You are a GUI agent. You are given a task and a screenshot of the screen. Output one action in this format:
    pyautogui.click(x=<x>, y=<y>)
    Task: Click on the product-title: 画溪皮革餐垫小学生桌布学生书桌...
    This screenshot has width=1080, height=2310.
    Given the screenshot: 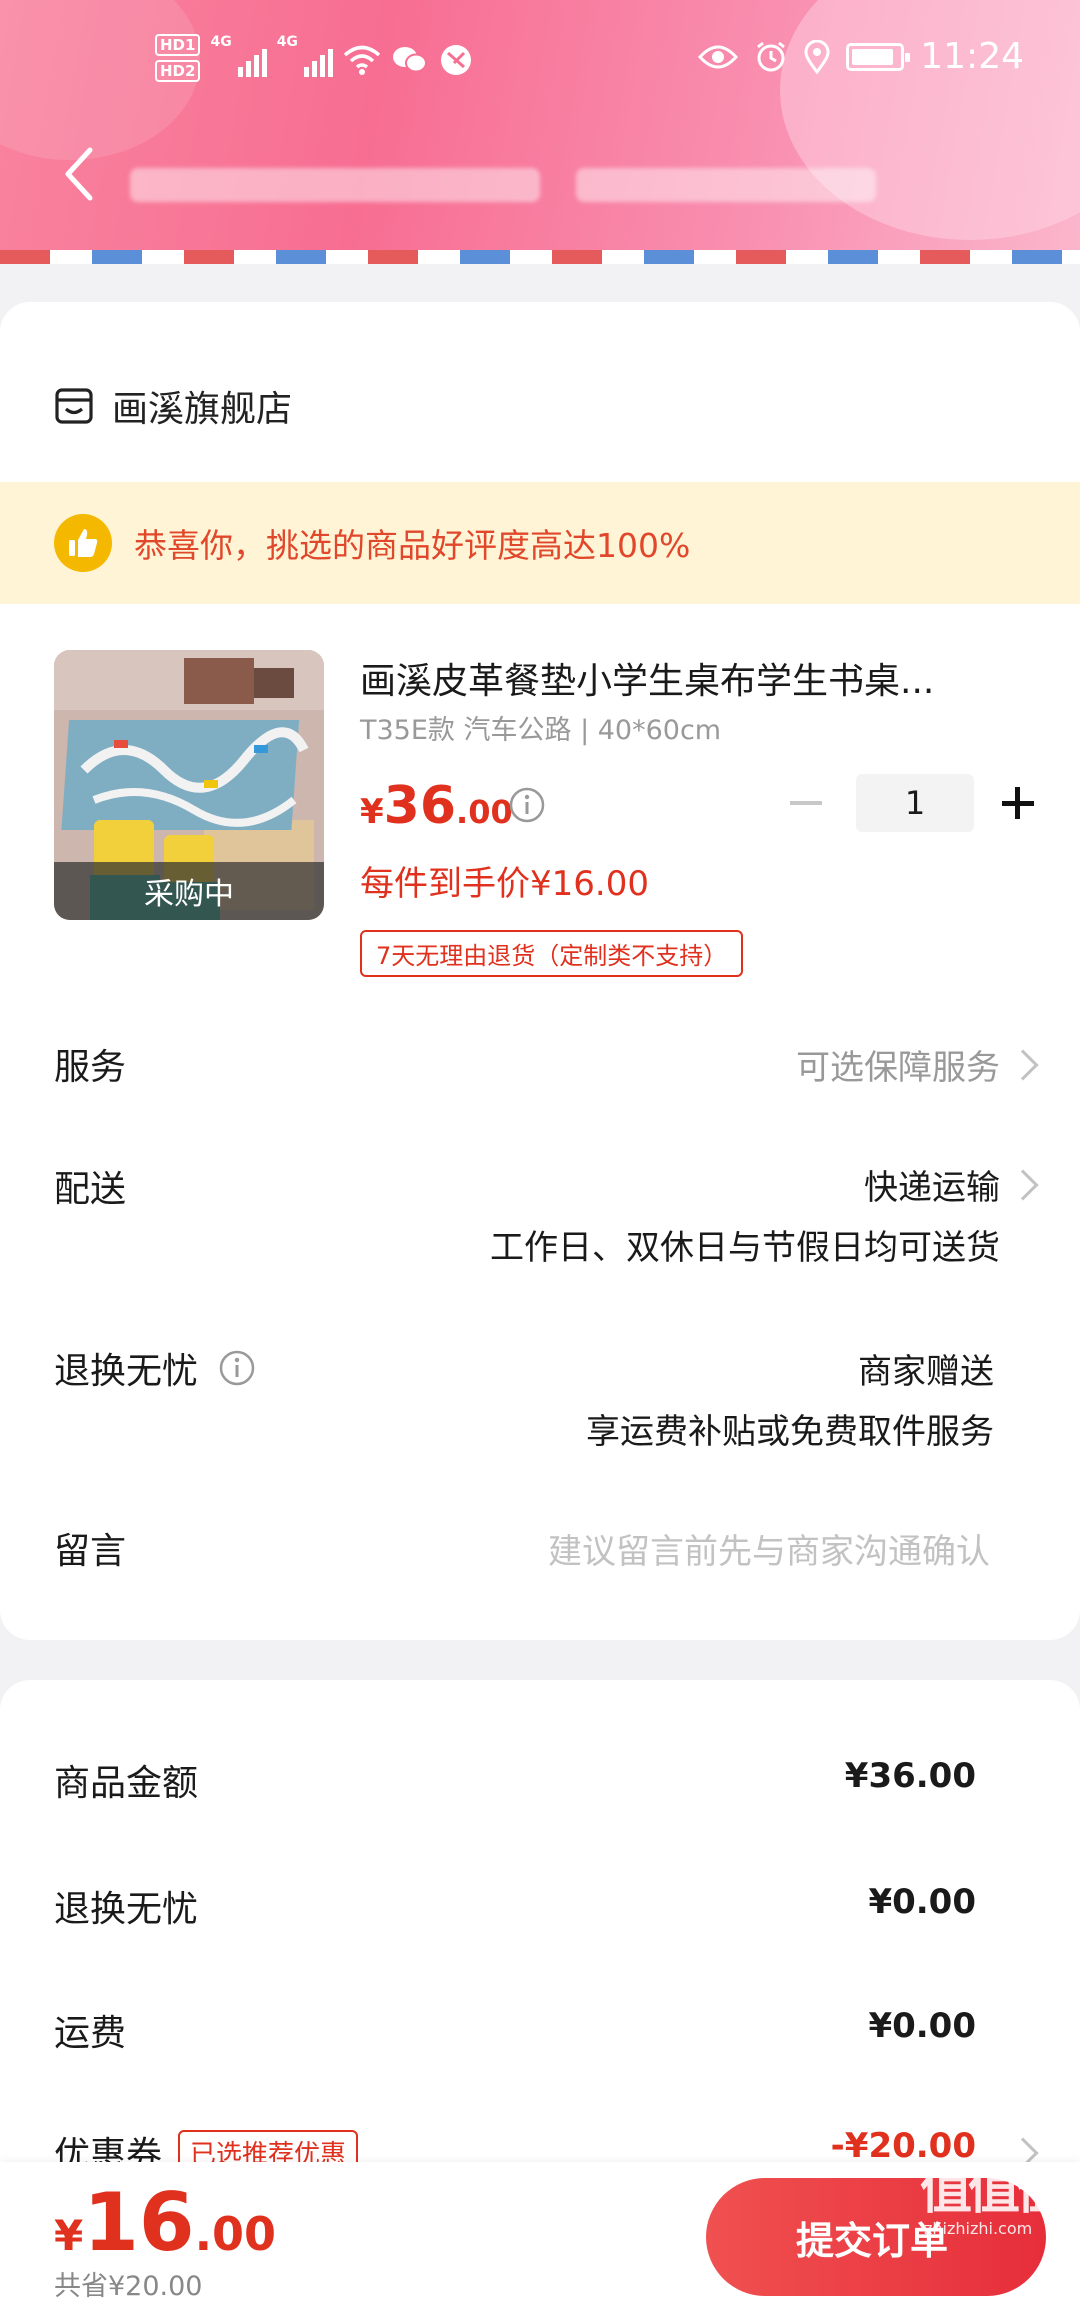 What is the action you would take?
    pyautogui.click(x=680, y=678)
    